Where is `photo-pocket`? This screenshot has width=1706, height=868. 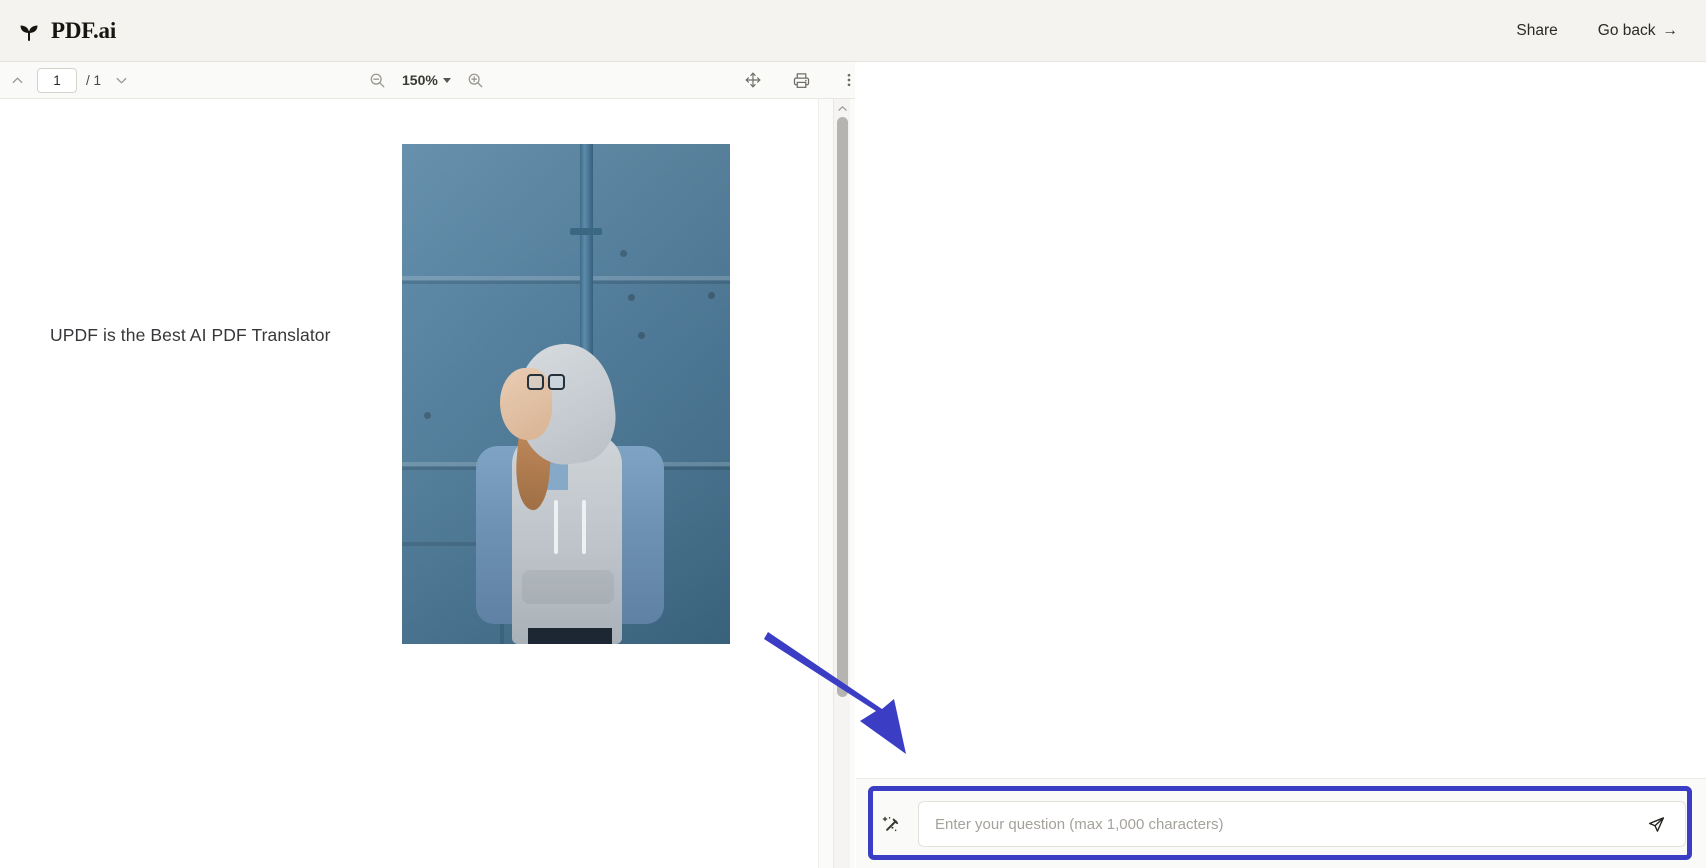 photo-pocket is located at coordinates (568, 587).